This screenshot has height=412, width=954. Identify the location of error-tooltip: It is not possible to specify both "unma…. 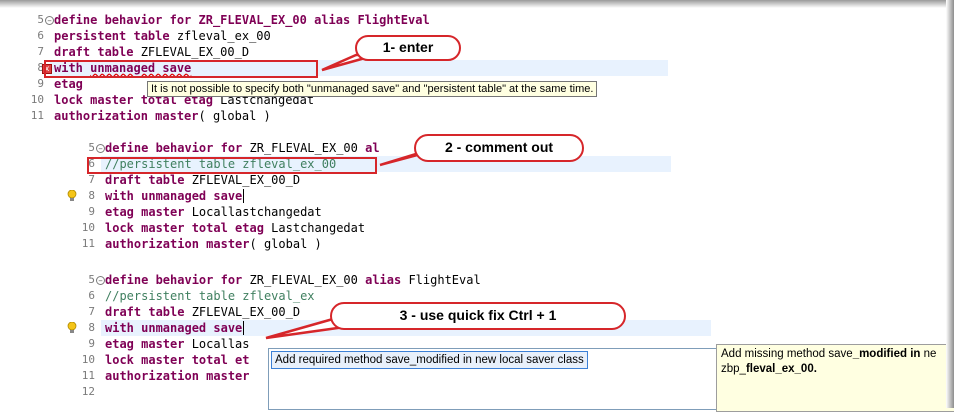
(372, 89).